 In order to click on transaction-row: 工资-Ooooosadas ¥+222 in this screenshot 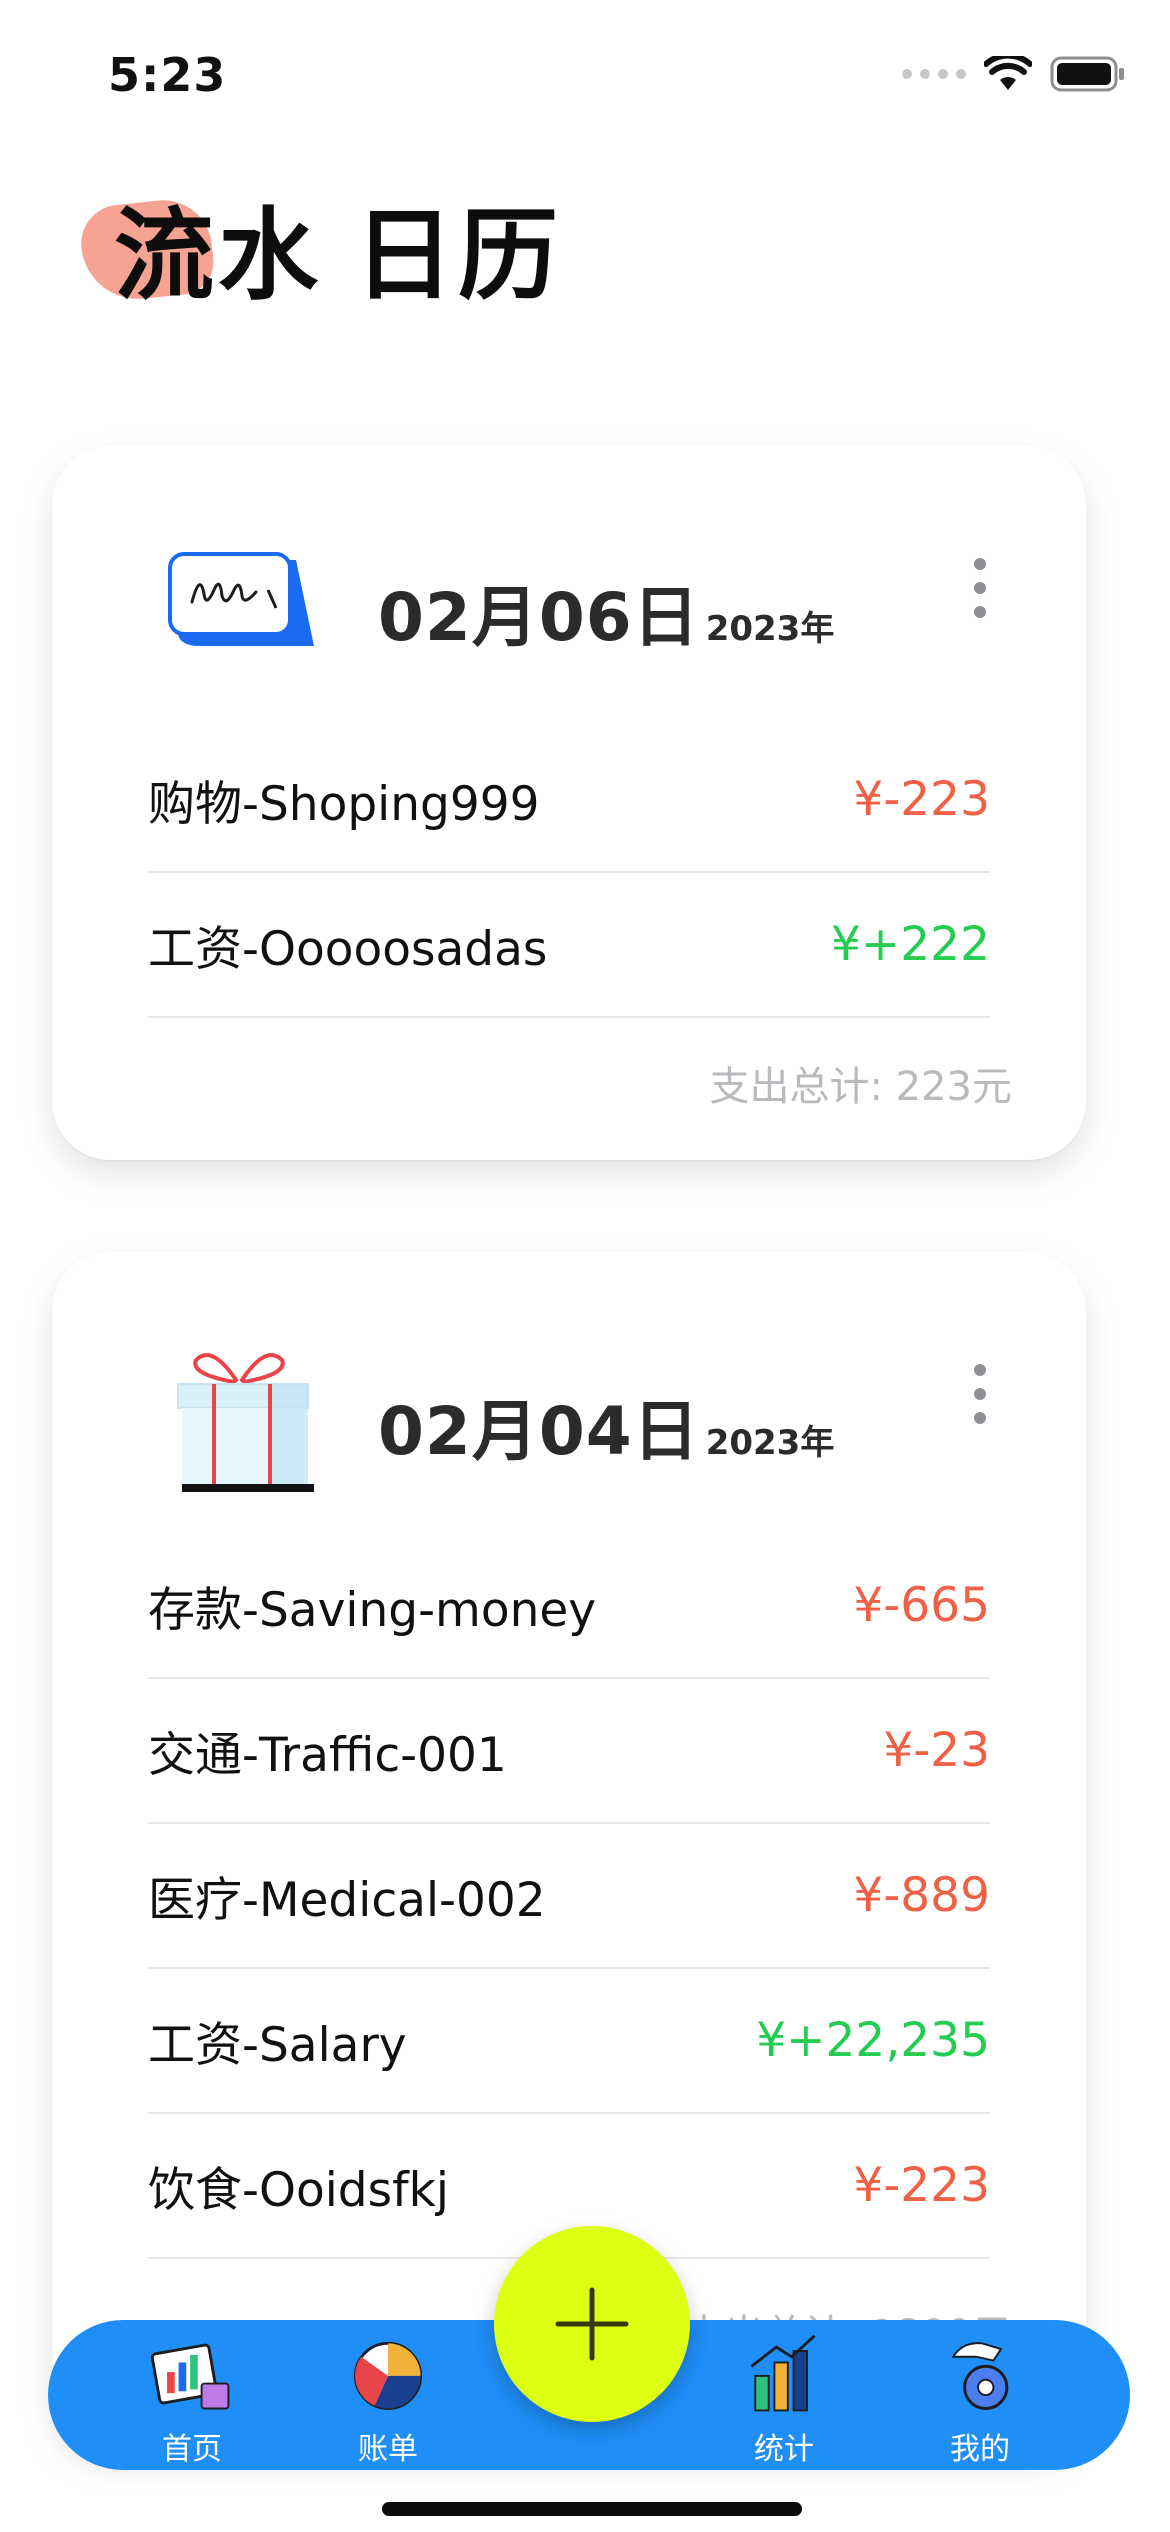, I will do `click(569, 945)`.